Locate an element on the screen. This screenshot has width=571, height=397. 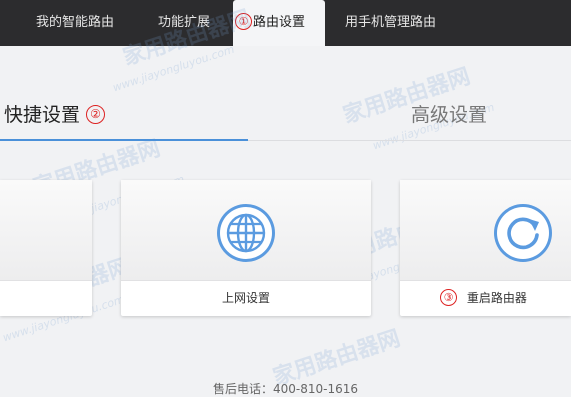
globe-icon is located at coordinates (246, 233).